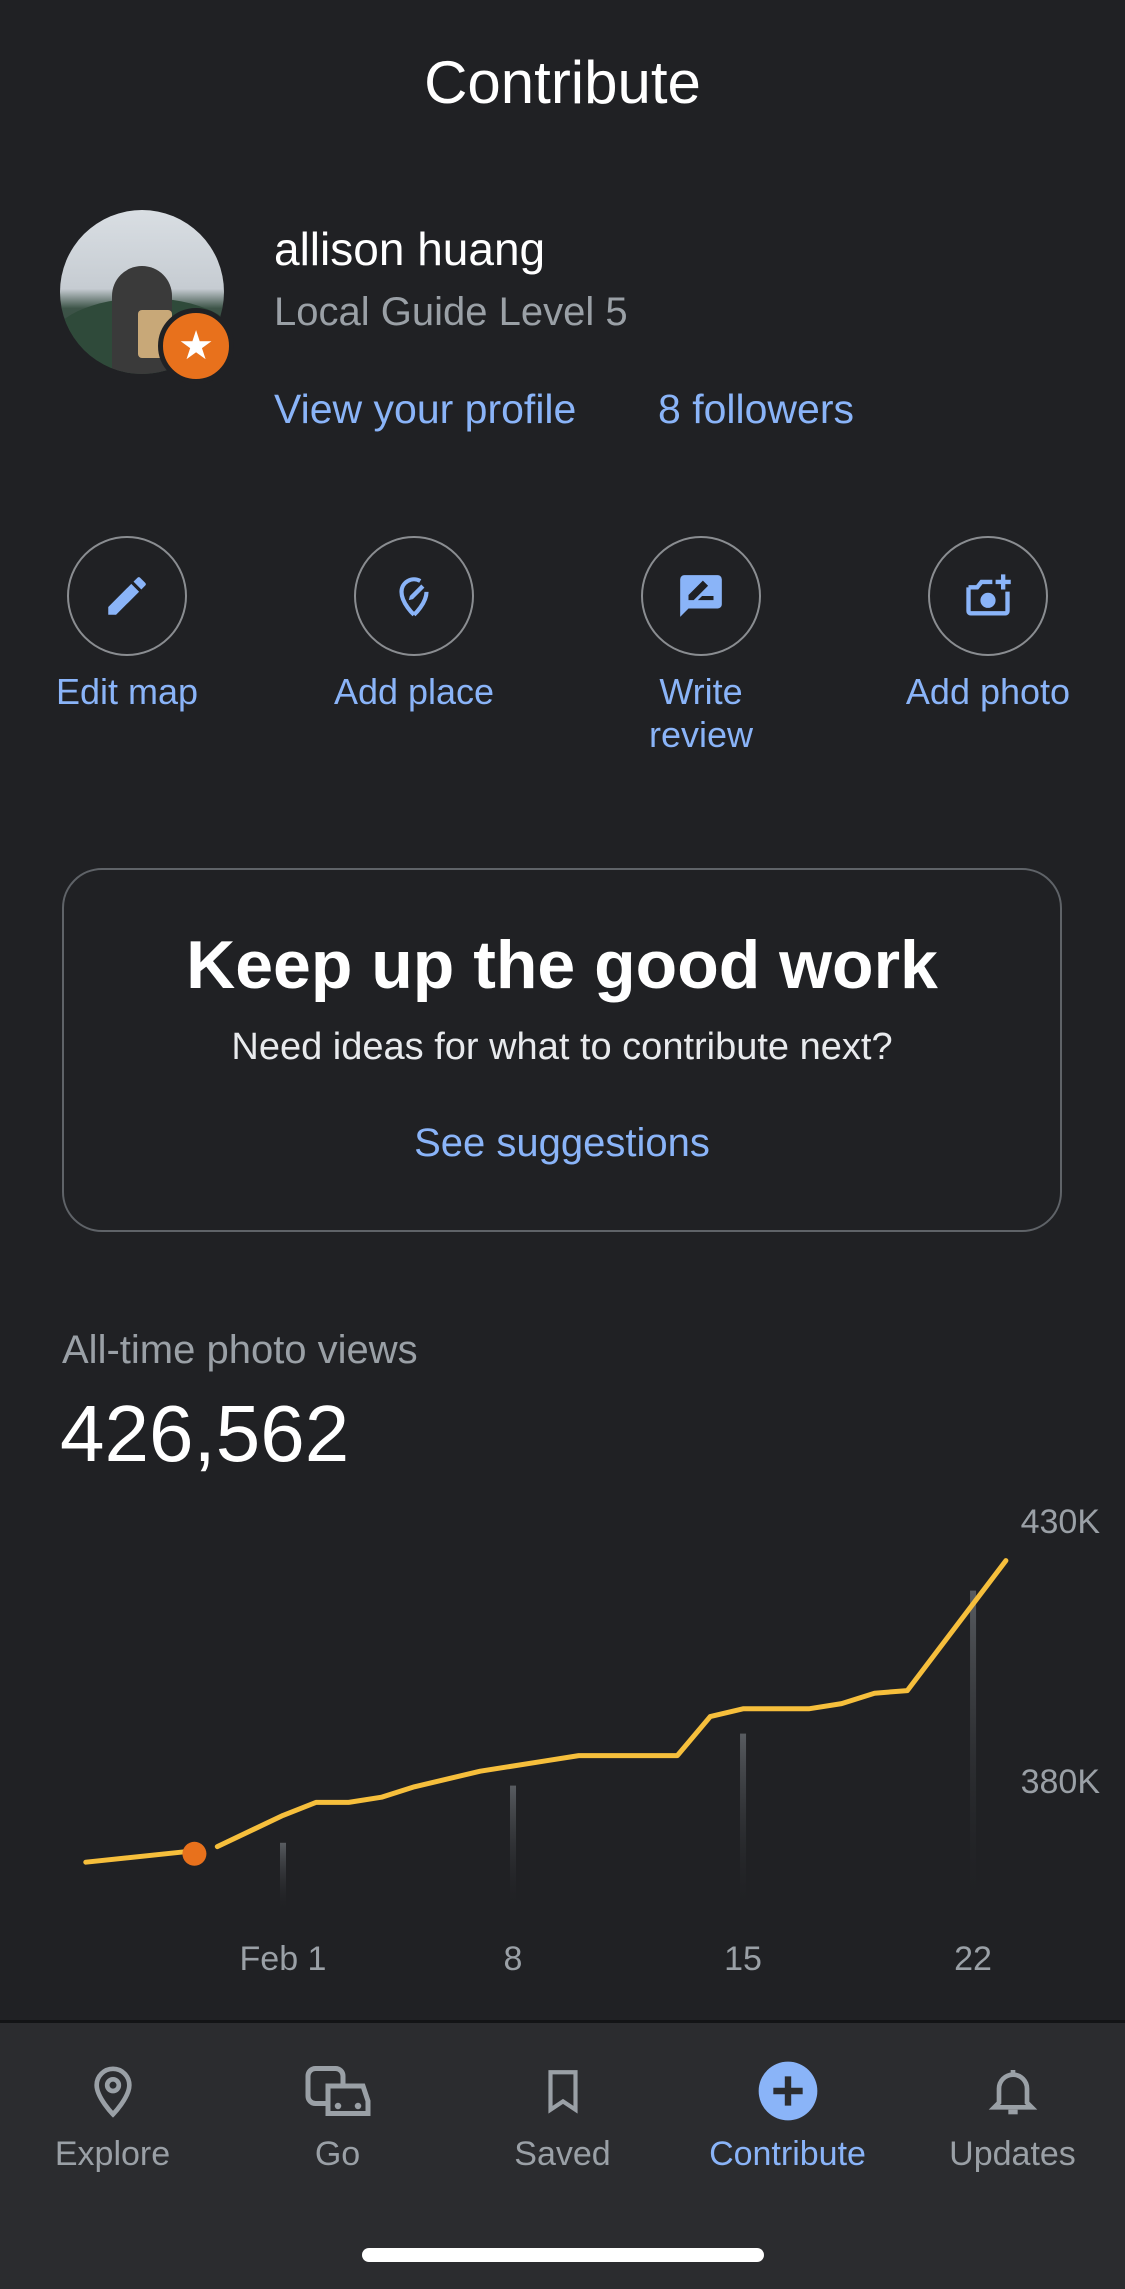  I want to click on y-tick-label: 380K, so click(1061, 1782).